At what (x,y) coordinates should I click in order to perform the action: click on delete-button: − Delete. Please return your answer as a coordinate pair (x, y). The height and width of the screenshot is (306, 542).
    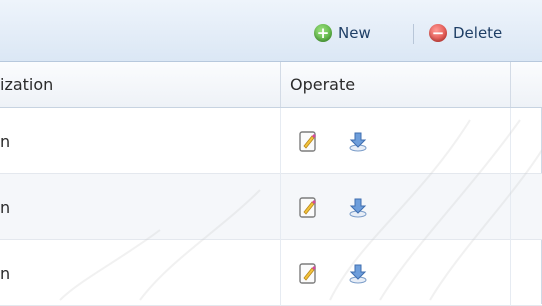
    Looking at the image, I should click on (465, 33).